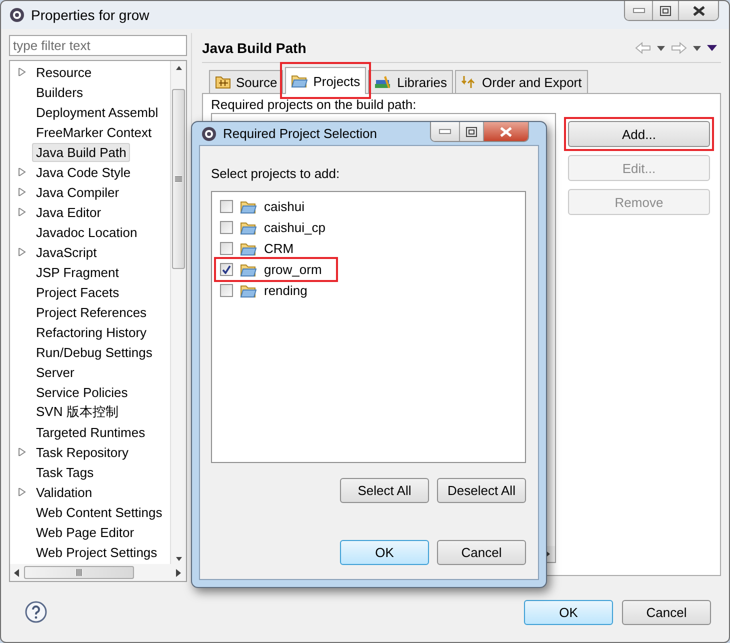 The width and height of the screenshot is (730, 643). Describe the element at coordinates (295, 227) in the screenshot. I see `project-name: caishui_cp` at that location.